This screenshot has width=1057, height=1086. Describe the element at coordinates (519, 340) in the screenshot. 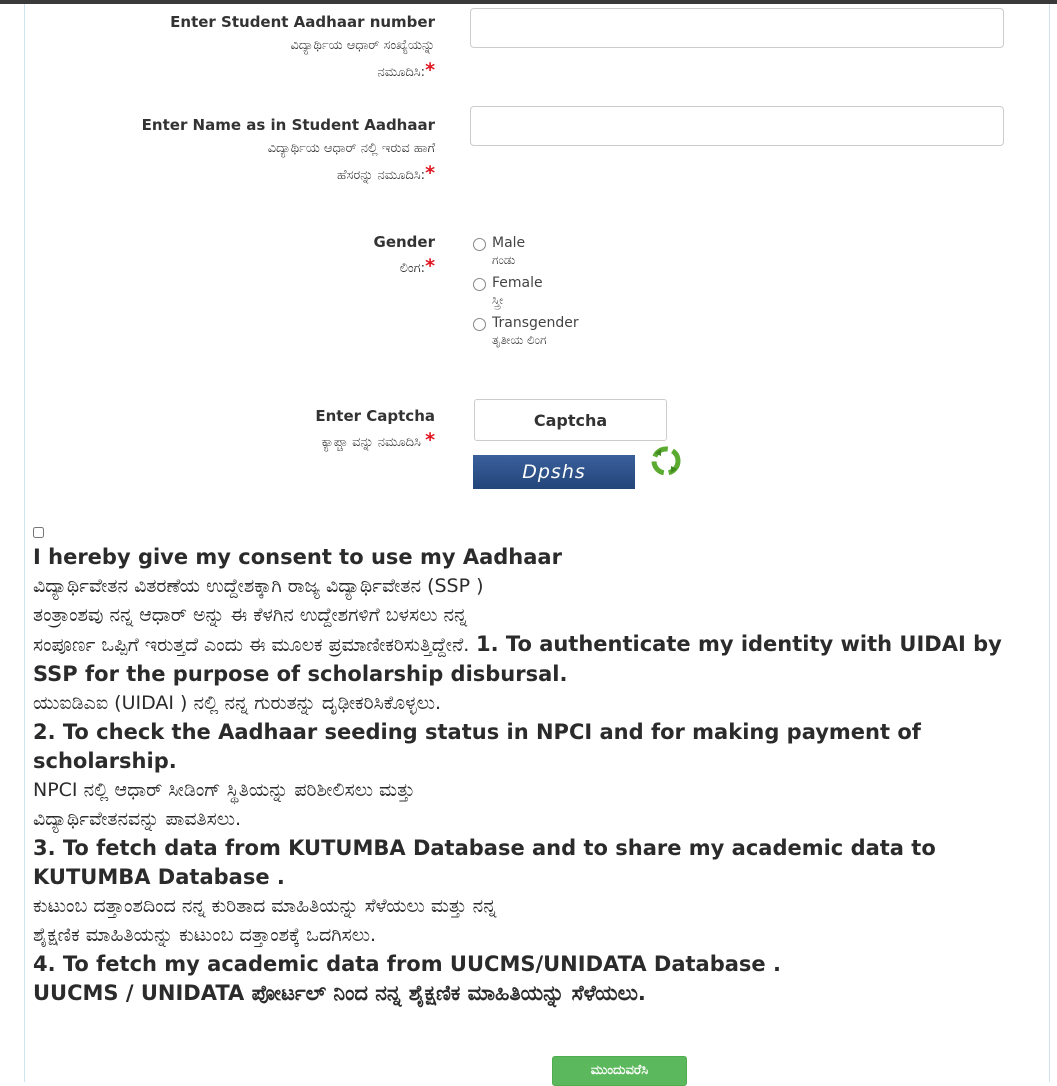

I see `transgender-label-kn: ತೃತೀಯ ಲಿಂಗ` at that location.